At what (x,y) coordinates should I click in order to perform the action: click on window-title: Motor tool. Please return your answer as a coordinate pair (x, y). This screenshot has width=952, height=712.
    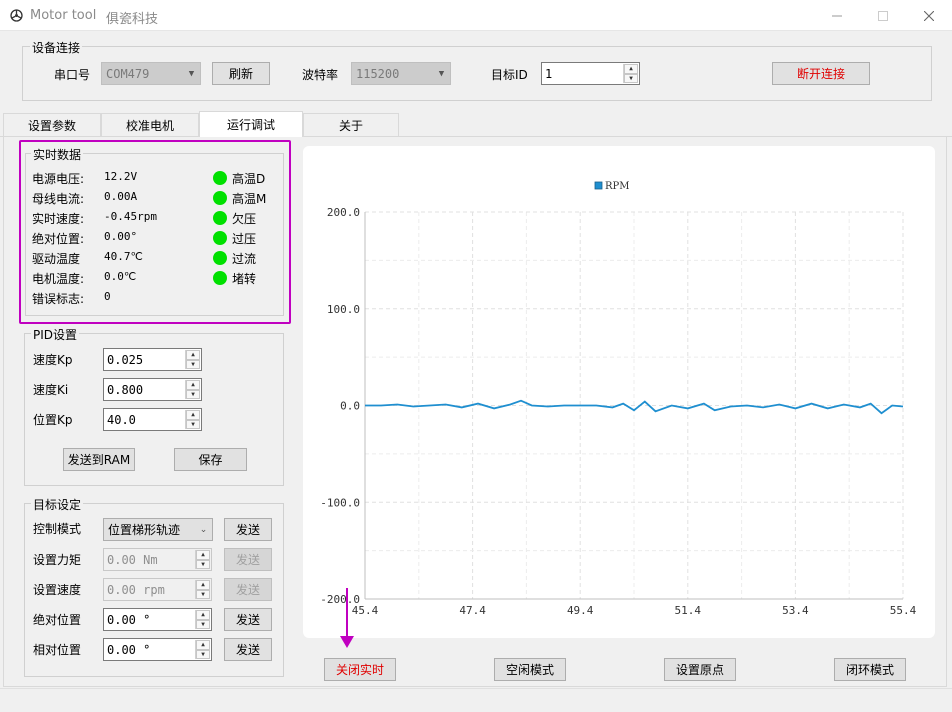
    Looking at the image, I should click on (63, 15).